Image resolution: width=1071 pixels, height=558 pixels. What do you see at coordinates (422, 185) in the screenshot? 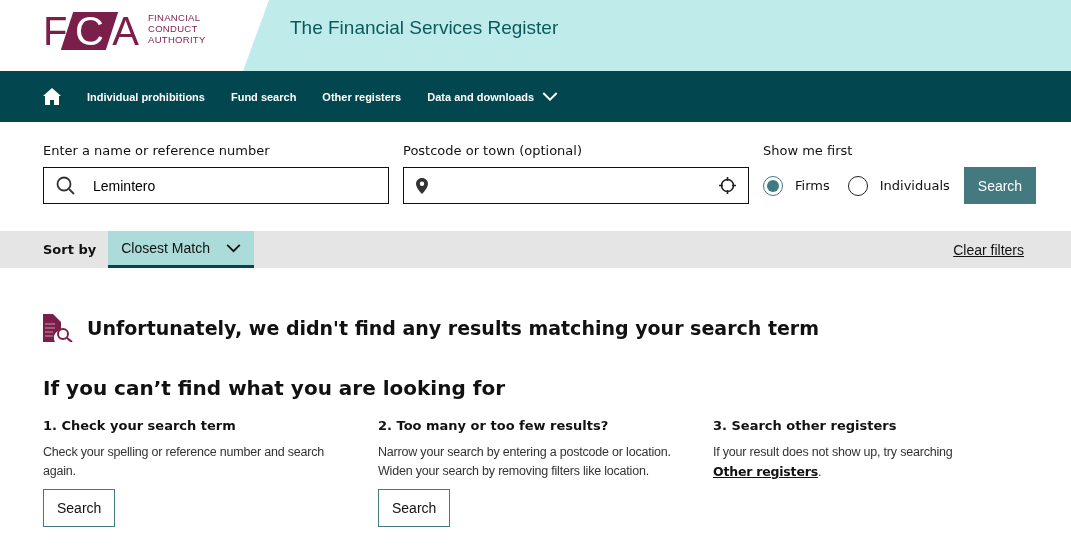
I see `map-pin-icon` at bounding box center [422, 185].